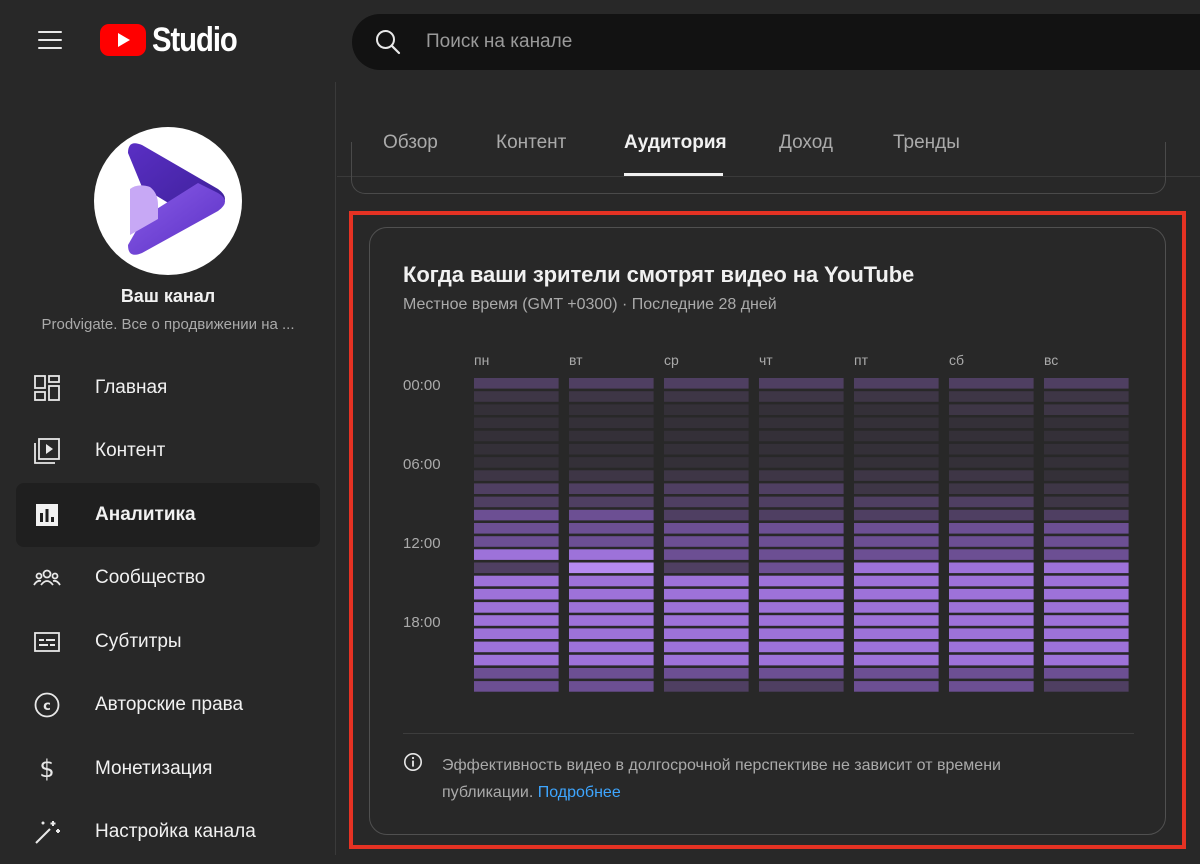 The height and width of the screenshot is (864, 1200). What do you see at coordinates (168, 579) in the screenshot?
I see `sidebar-item-community: Сообщество` at bounding box center [168, 579].